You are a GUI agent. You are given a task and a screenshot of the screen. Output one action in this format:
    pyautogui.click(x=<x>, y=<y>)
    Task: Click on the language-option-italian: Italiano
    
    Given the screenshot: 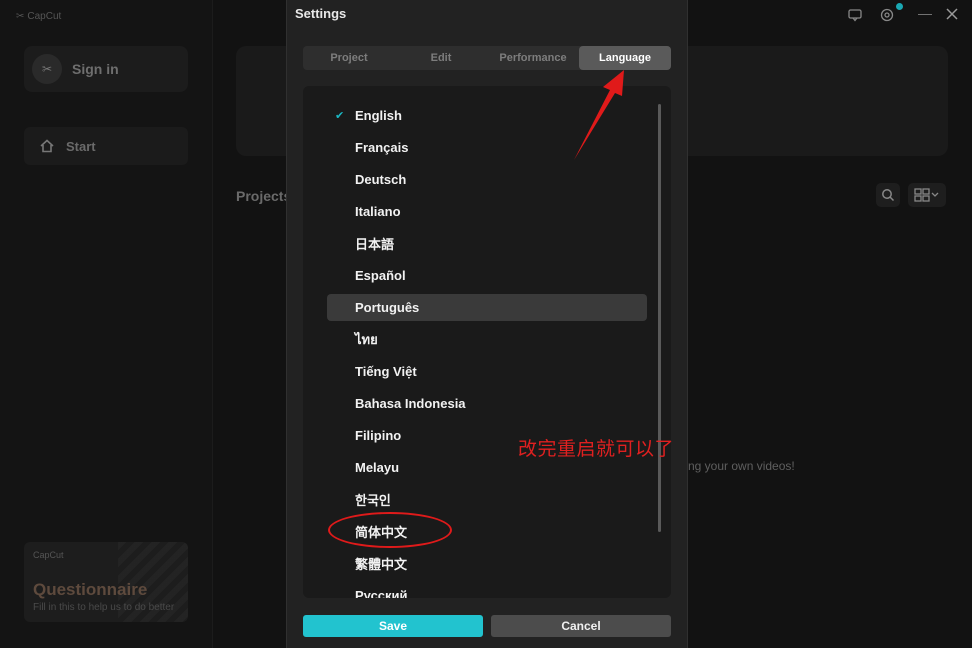 What is the action you would take?
    pyautogui.click(x=487, y=211)
    